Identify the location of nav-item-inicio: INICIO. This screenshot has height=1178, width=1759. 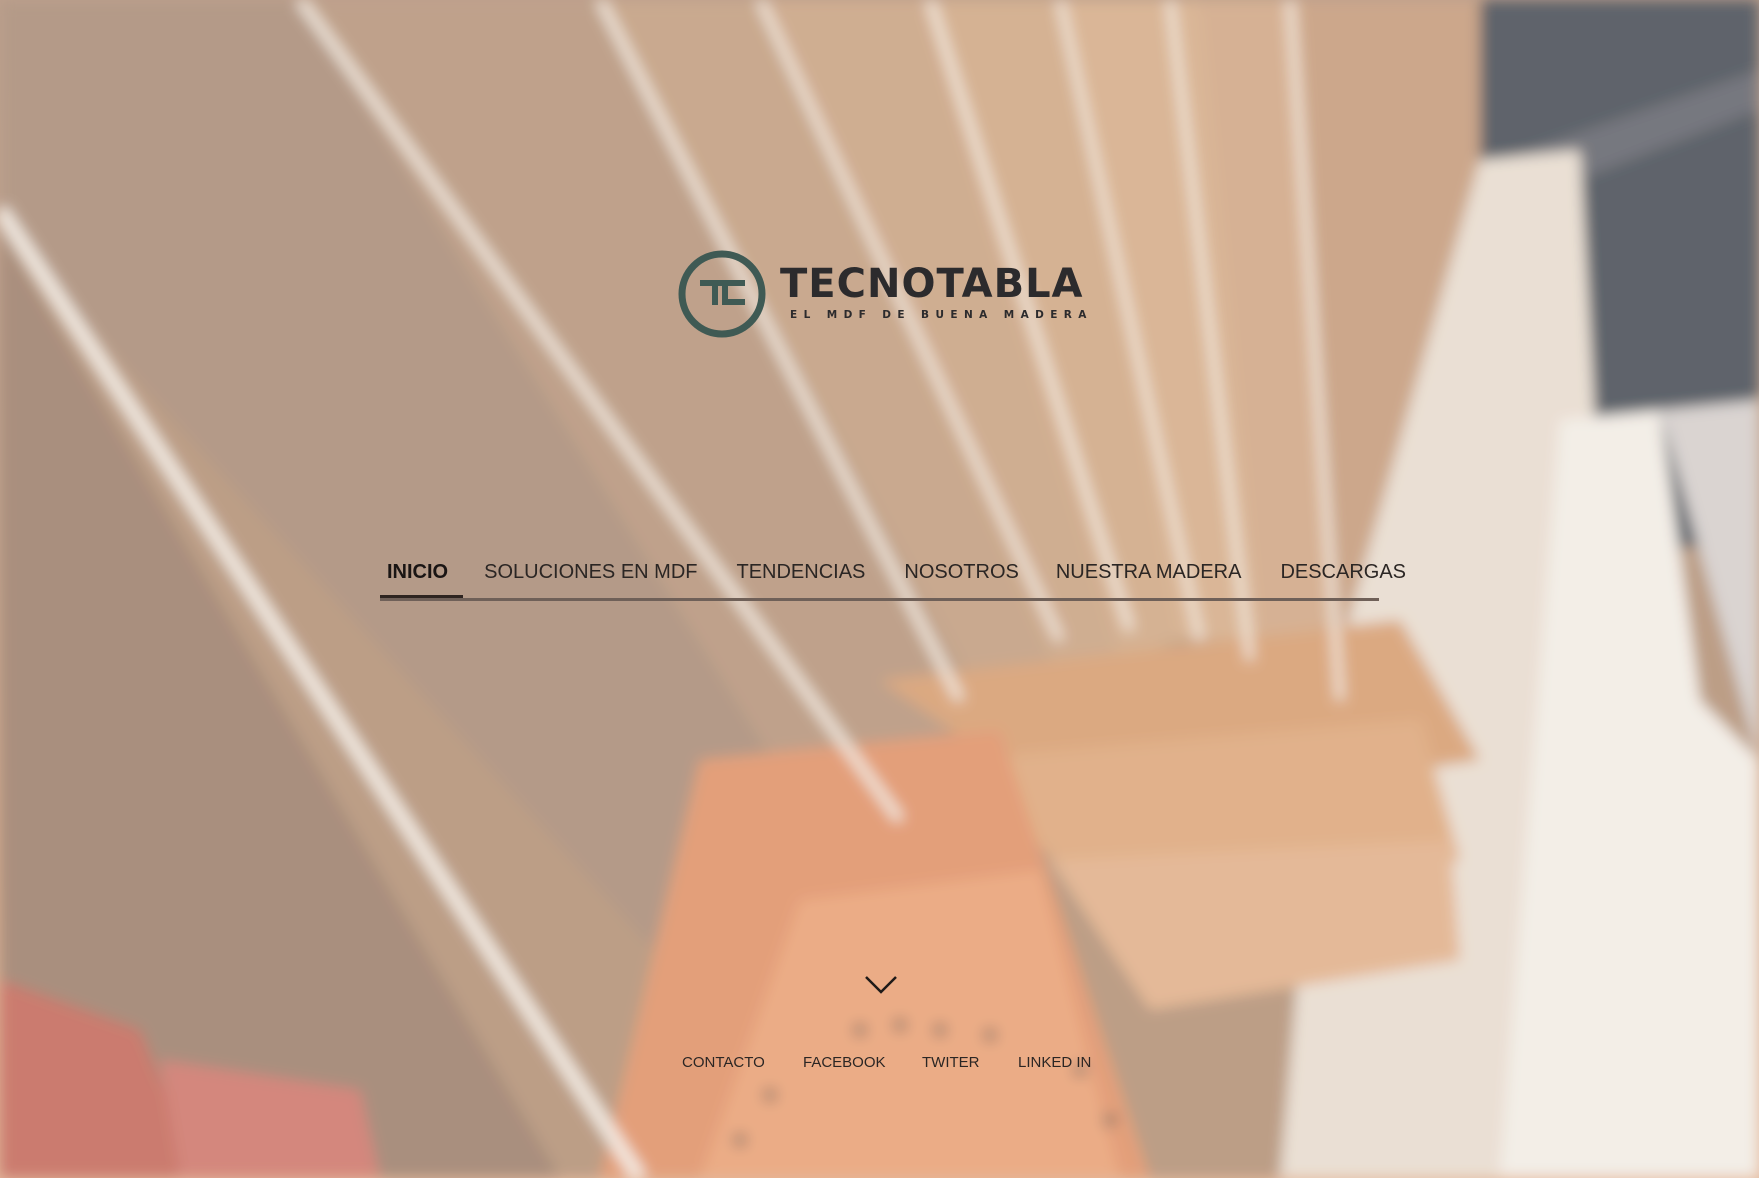
(421, 577).